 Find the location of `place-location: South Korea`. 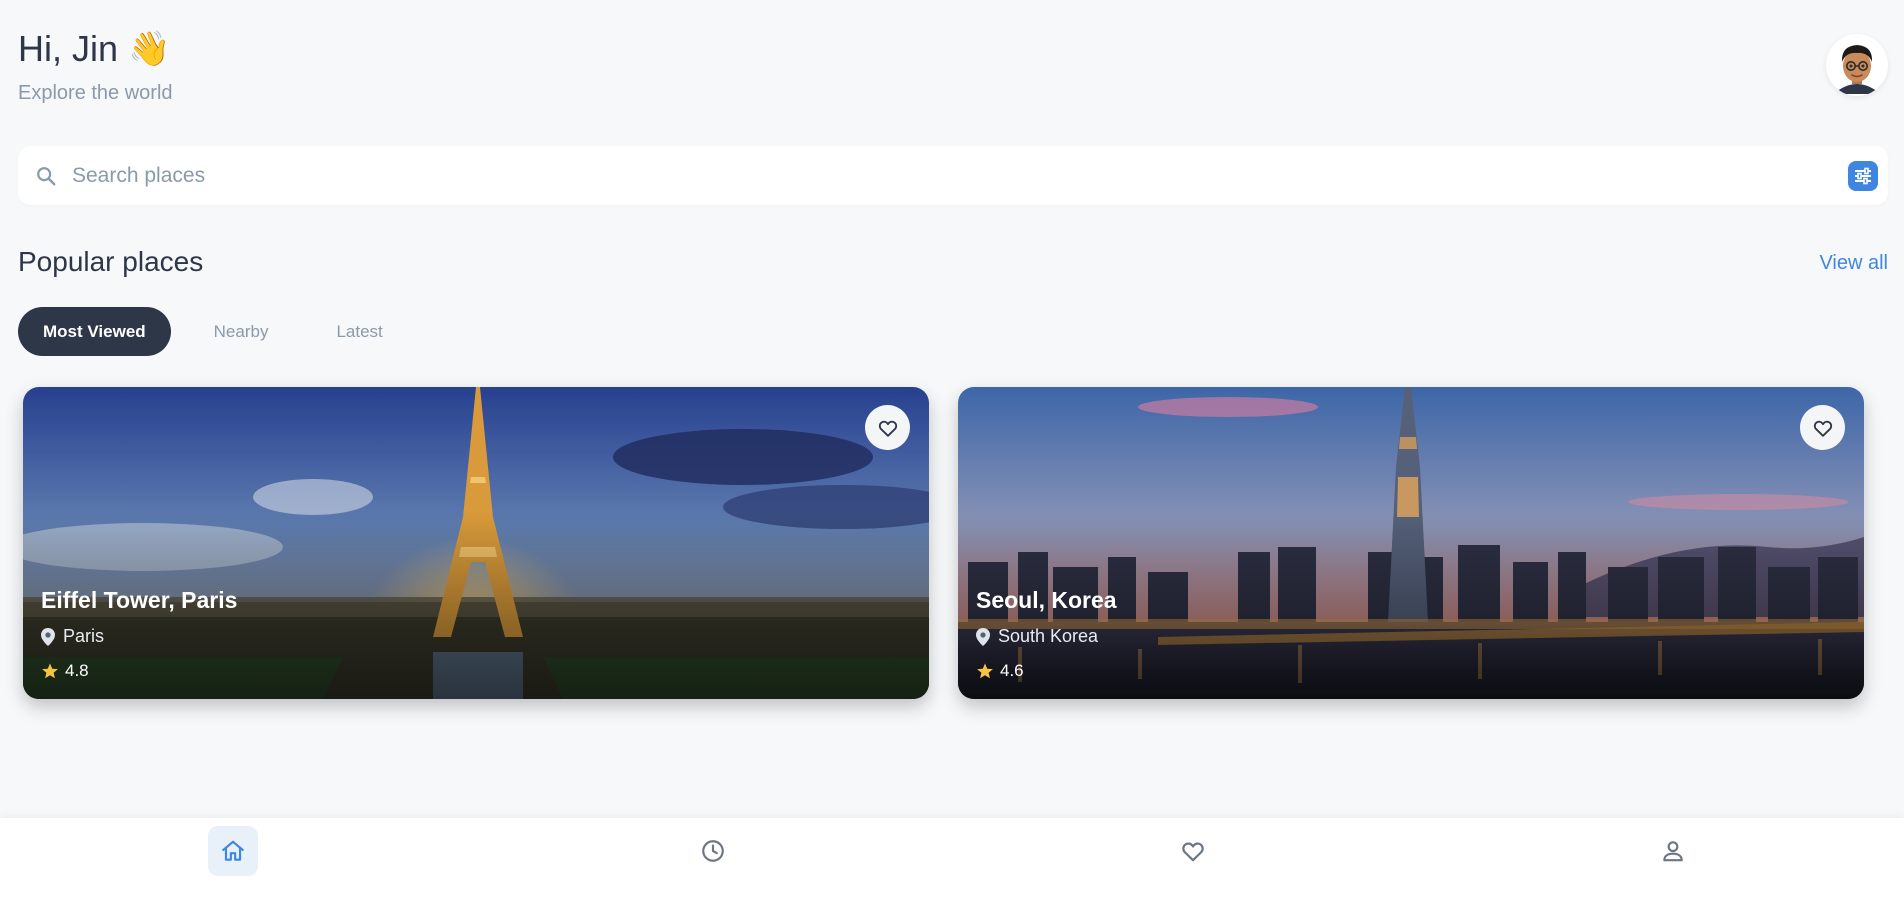

place-location: South Korea is located at coordinates (1046, 636).